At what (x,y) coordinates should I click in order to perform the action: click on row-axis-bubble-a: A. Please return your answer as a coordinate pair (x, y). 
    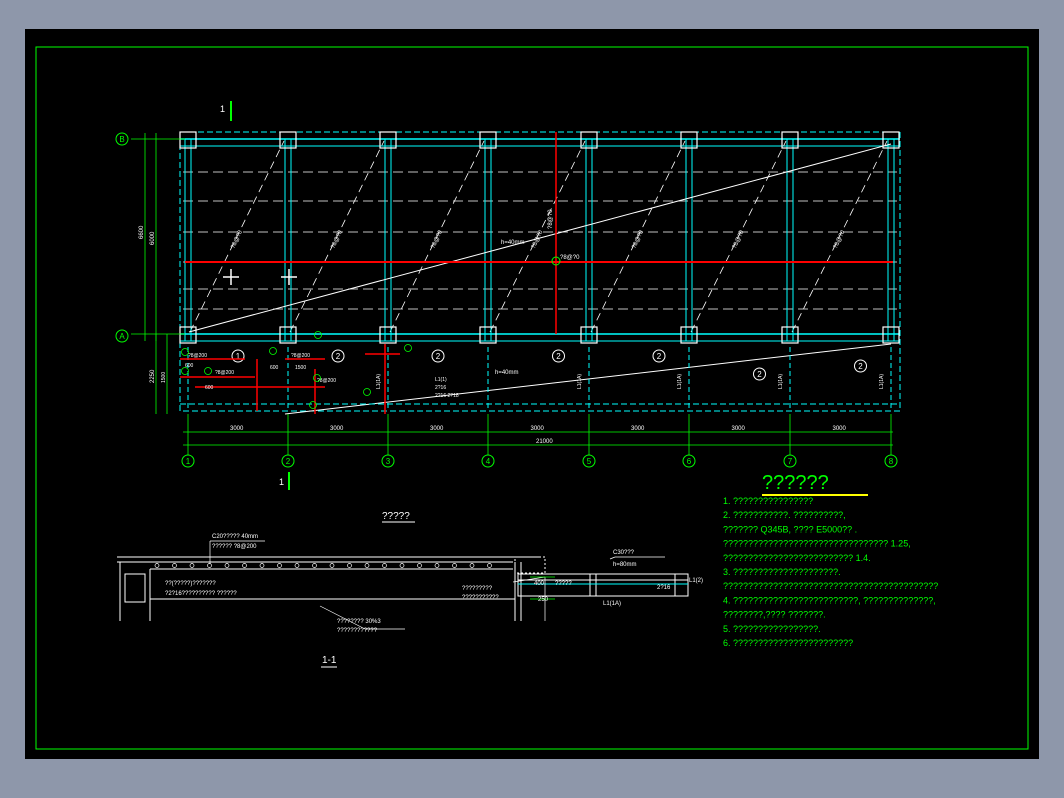
    Looking at the image, I should click on (122, 336).